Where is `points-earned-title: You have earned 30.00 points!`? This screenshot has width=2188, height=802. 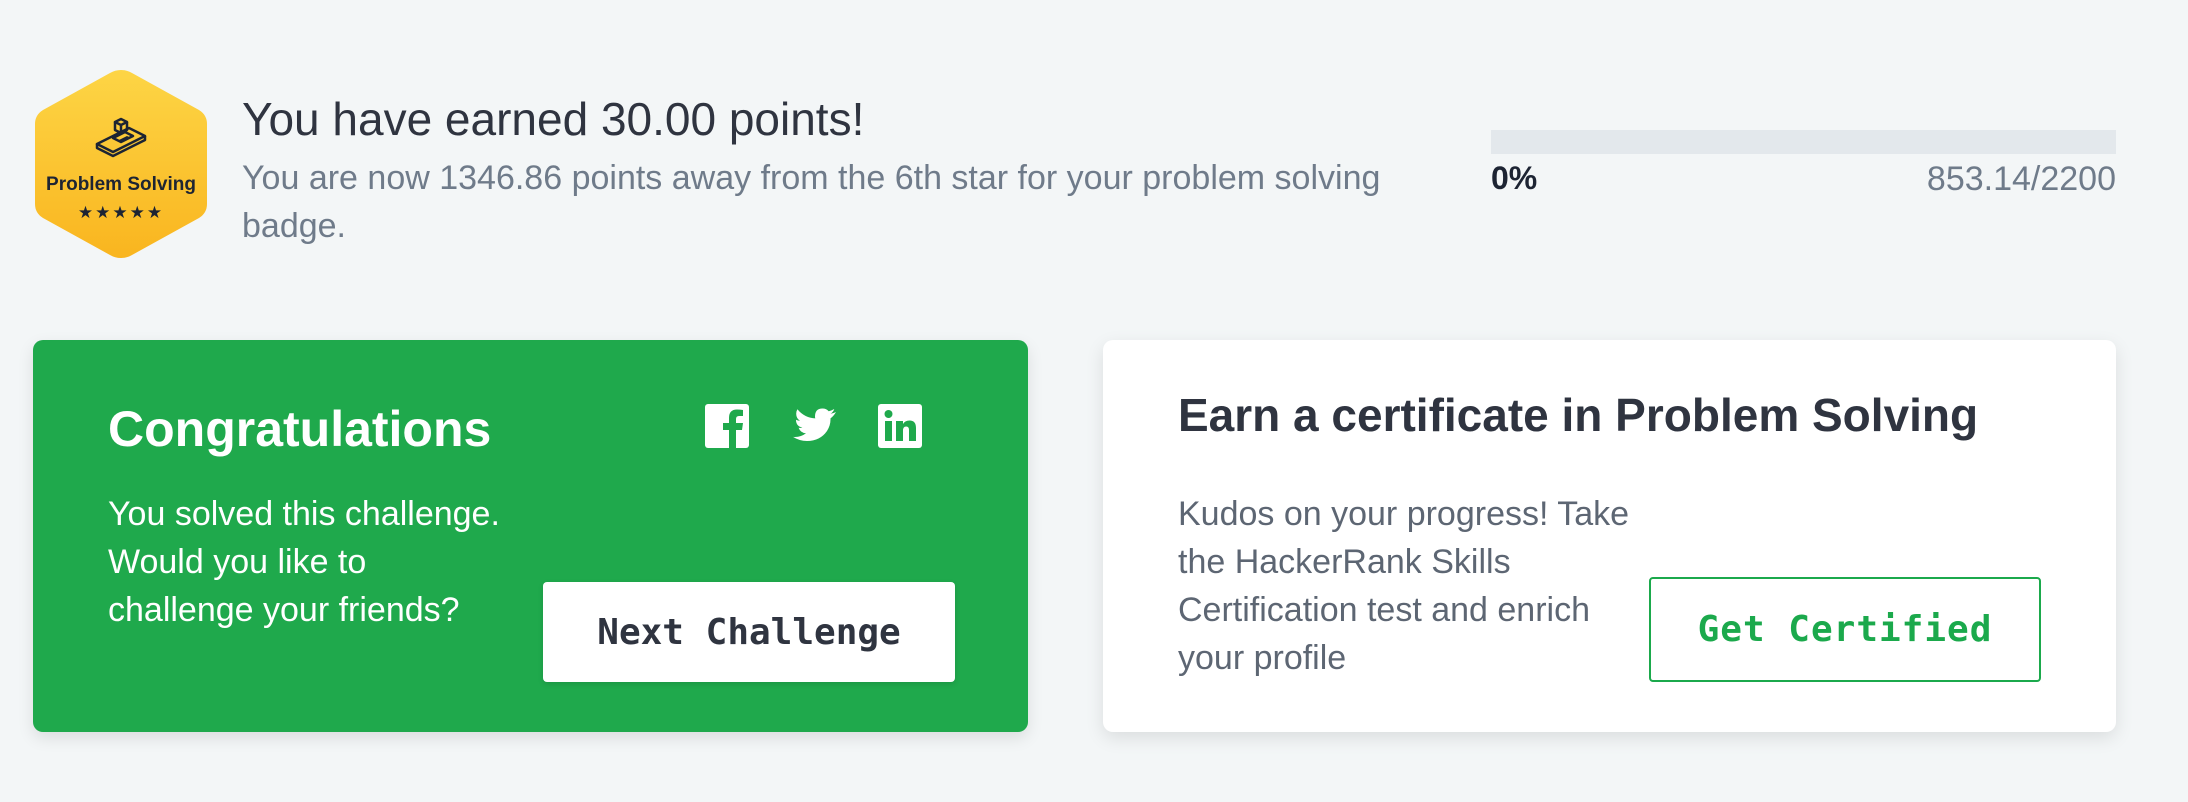 points-earned-title: You have earned 30.00 points! is located at coordinates (553, 119).